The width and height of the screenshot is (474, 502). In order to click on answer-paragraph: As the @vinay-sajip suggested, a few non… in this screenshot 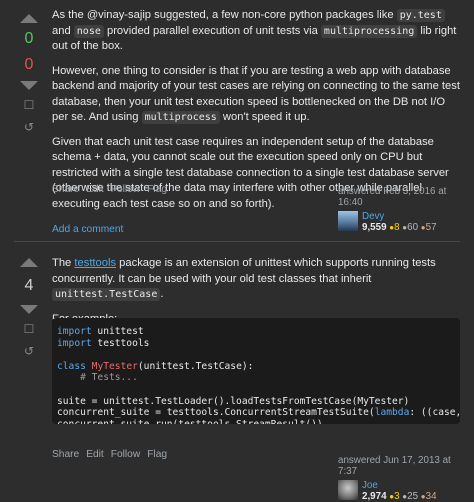, I will do `click(256, 31)`.